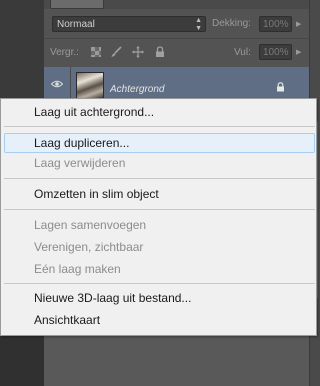 This screenshot has height=386, width=320. I want to click on panel-topbar, so click(181, 4).